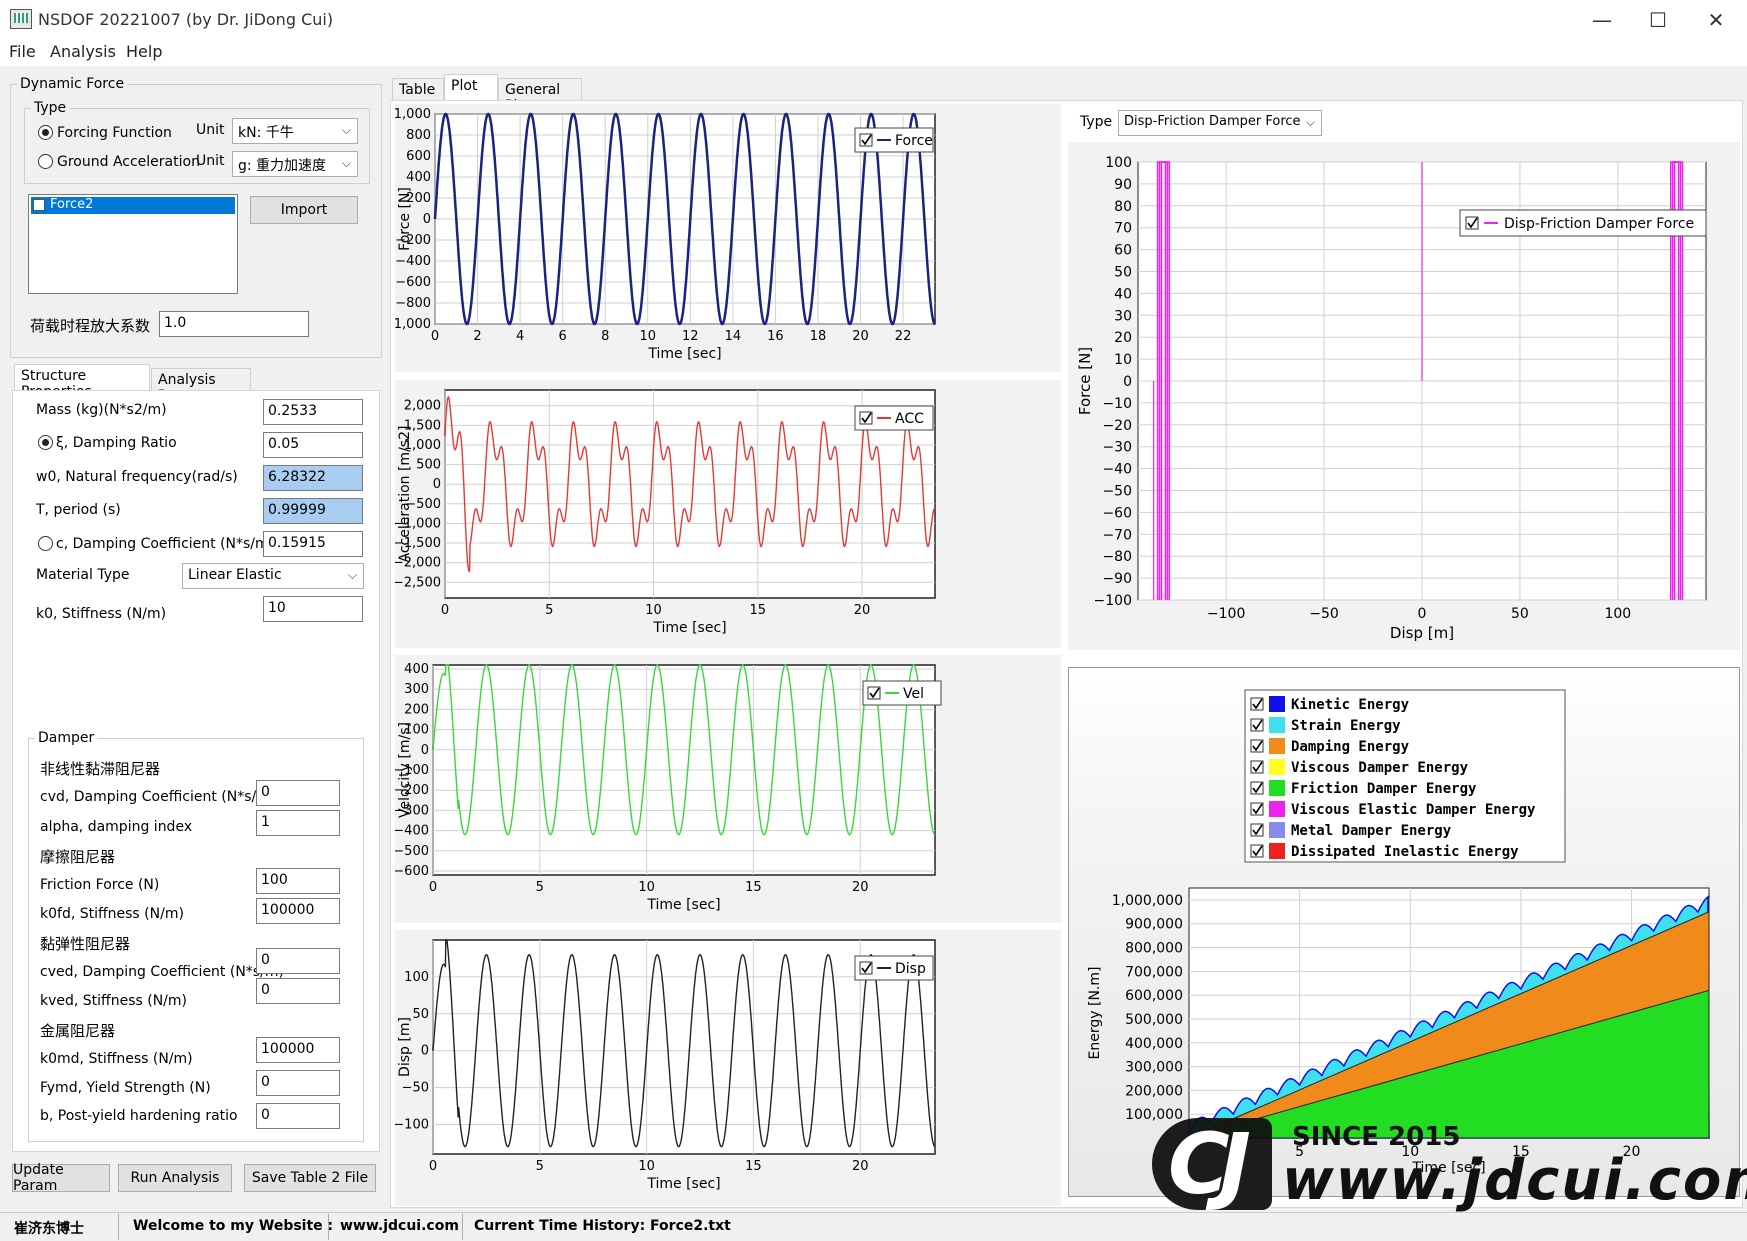 The height and width of the screenshot is (1241, 1747). What do you see at coordinates (113, 1001) in the screenshot?
I see `kved-label: kved, Stiffness (N/m)` at bounding box center [113, 1001].